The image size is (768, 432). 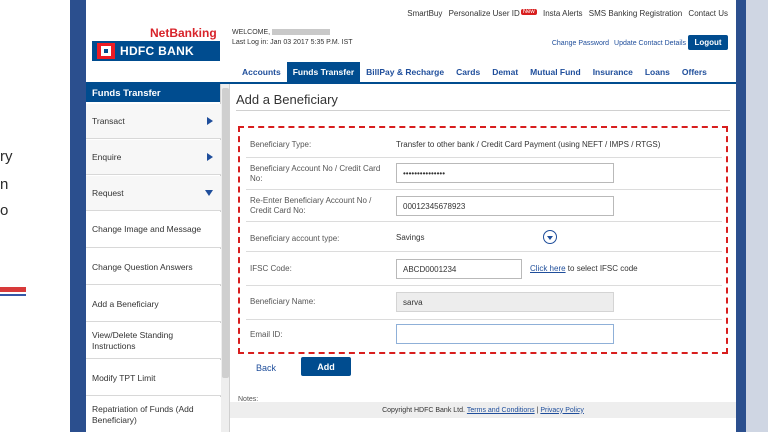 What do you see at coordinates (153, 341) in the screenshot?
I see `sidebar-item-view-delete-standing-instructions: View/Delete Standing Instructions` at bounding box center [153, 341].